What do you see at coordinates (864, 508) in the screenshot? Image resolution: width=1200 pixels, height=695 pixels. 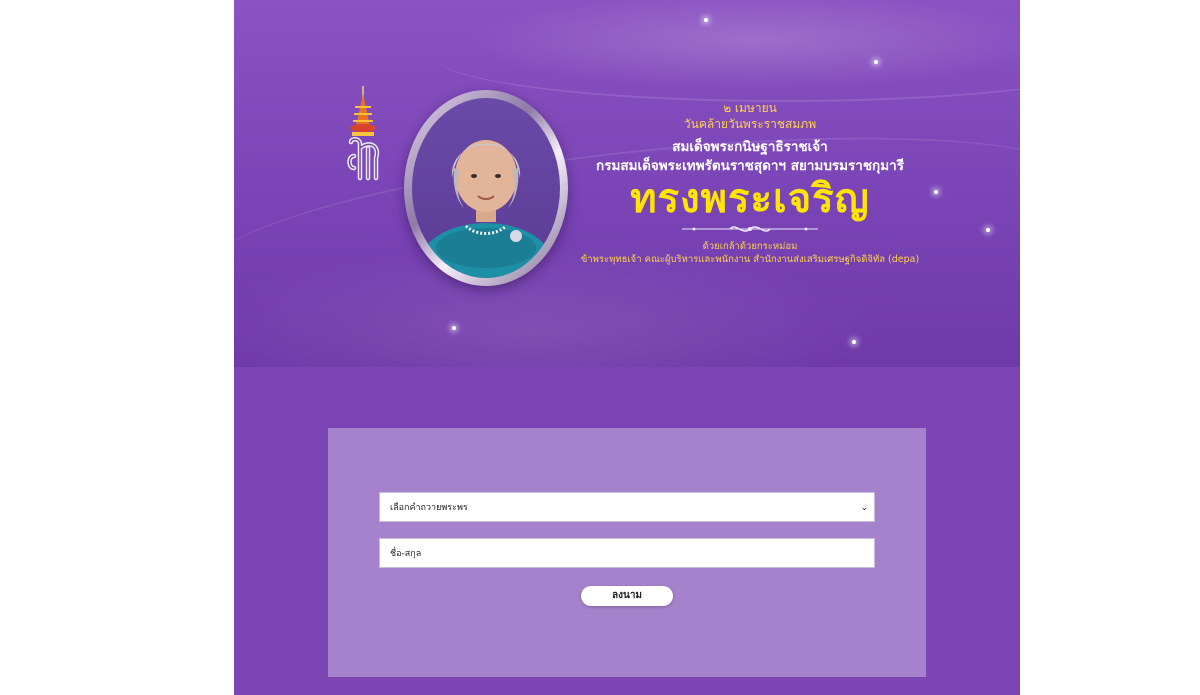 I see `chevron-down-icon: ⌄` at bounding box center [864, 508].